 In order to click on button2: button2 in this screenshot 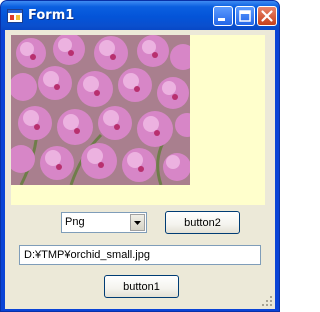, I will do `click(202, 222)`.